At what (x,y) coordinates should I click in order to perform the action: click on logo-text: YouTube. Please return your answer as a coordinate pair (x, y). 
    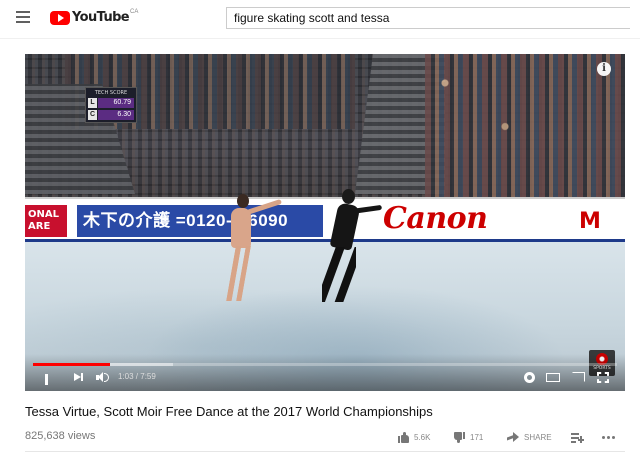
    Looking at the image, I should click on (101, 17).